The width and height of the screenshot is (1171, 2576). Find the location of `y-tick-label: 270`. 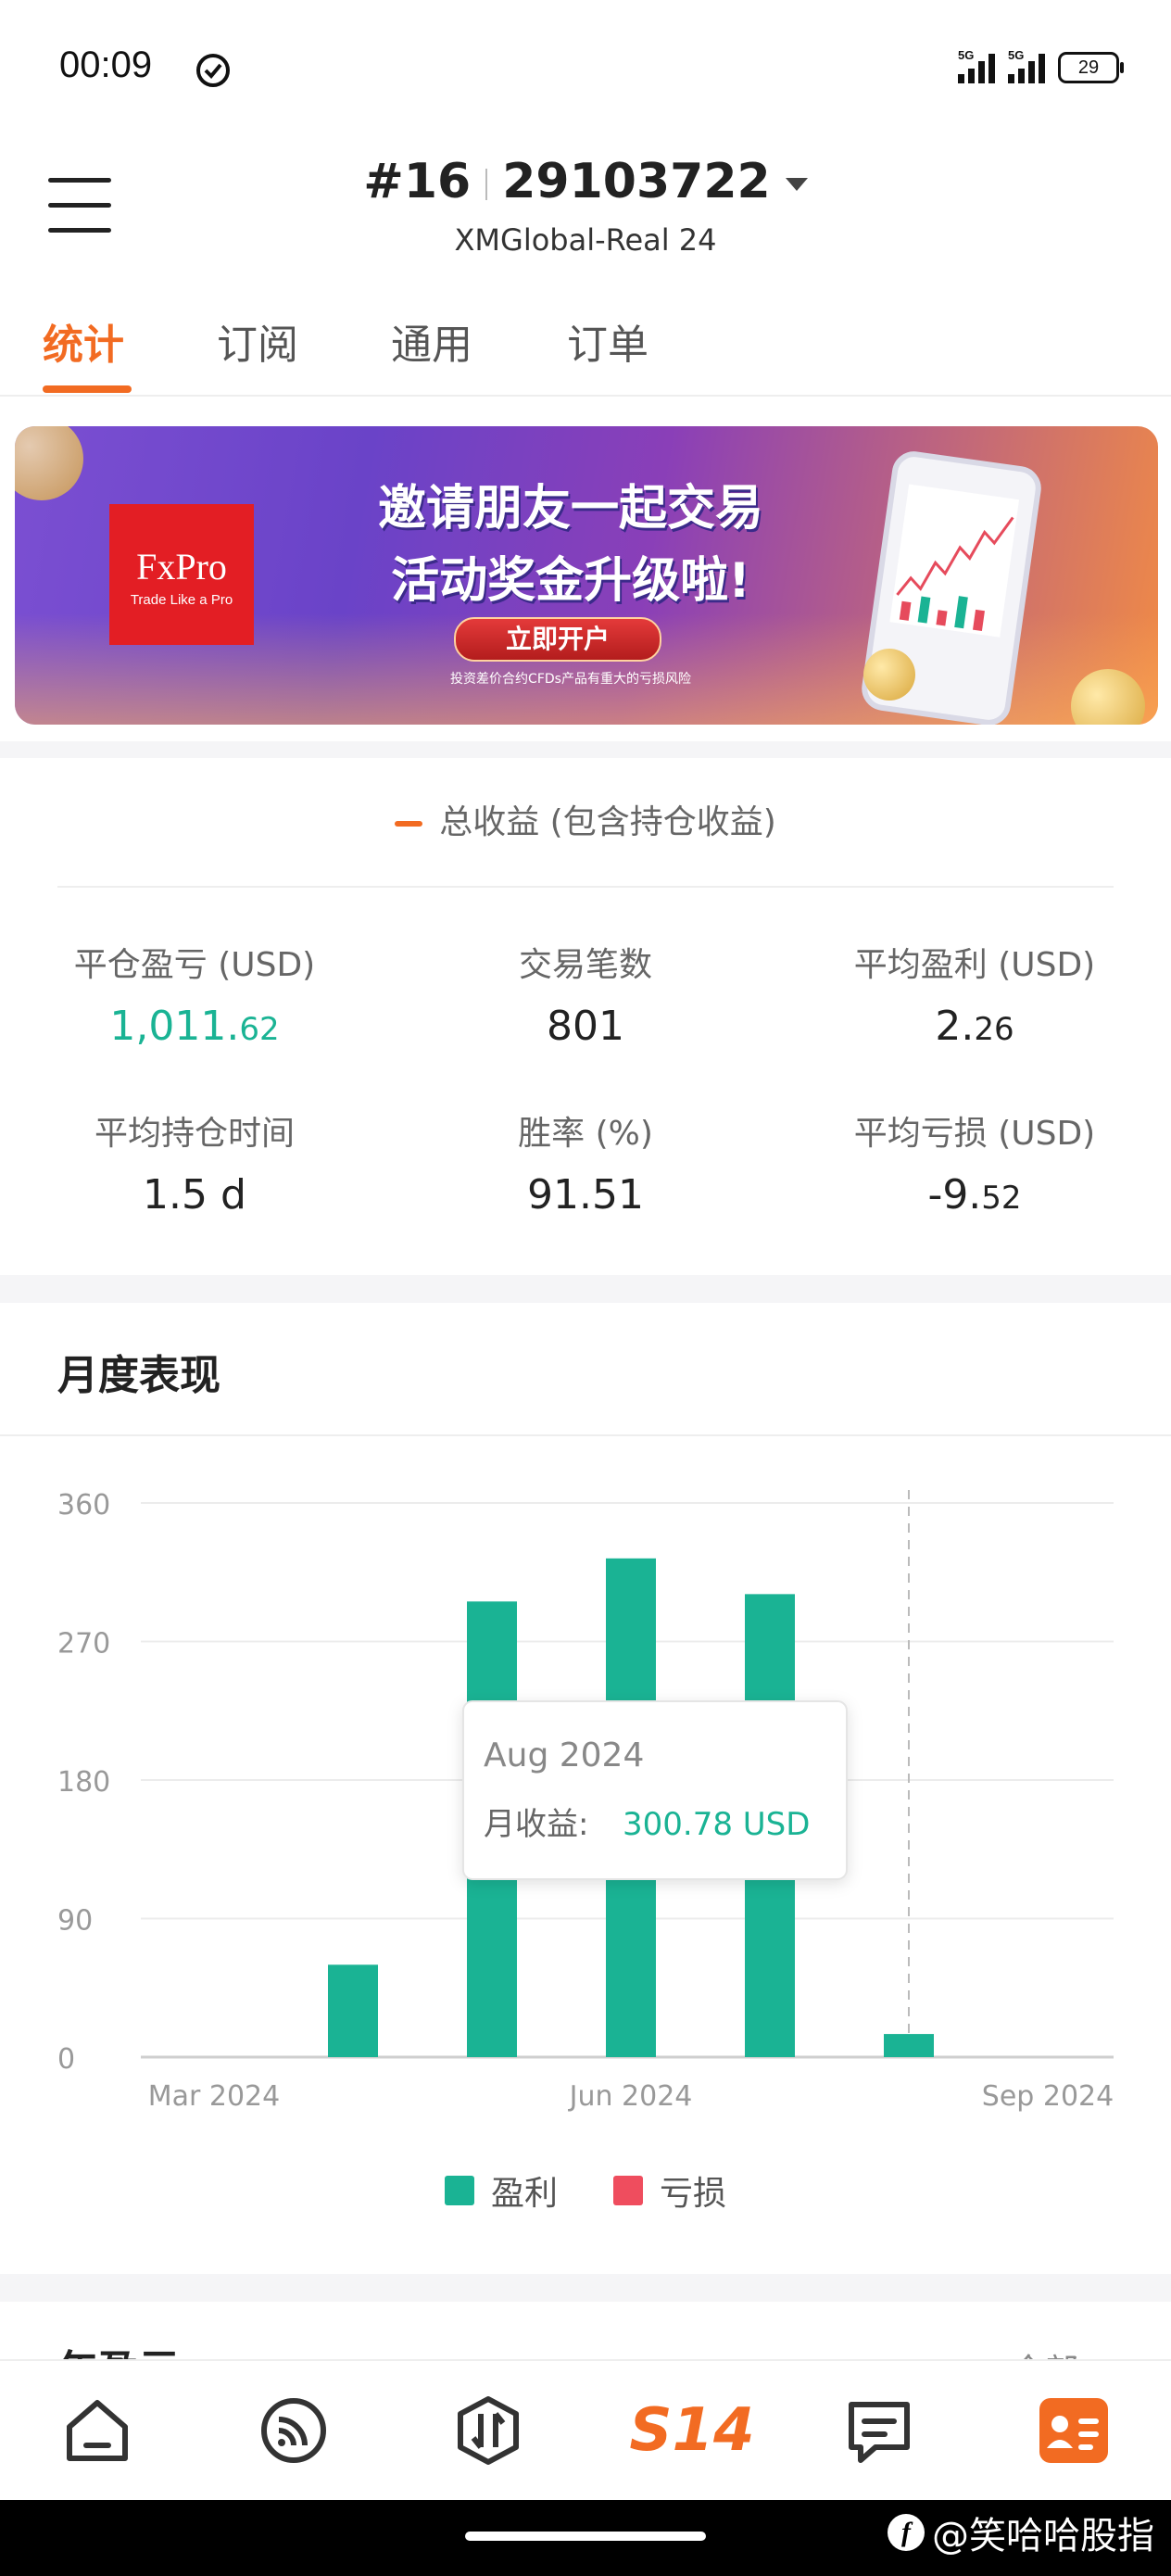

y-tick-label: 270 is located at coordinates (84, 1644).